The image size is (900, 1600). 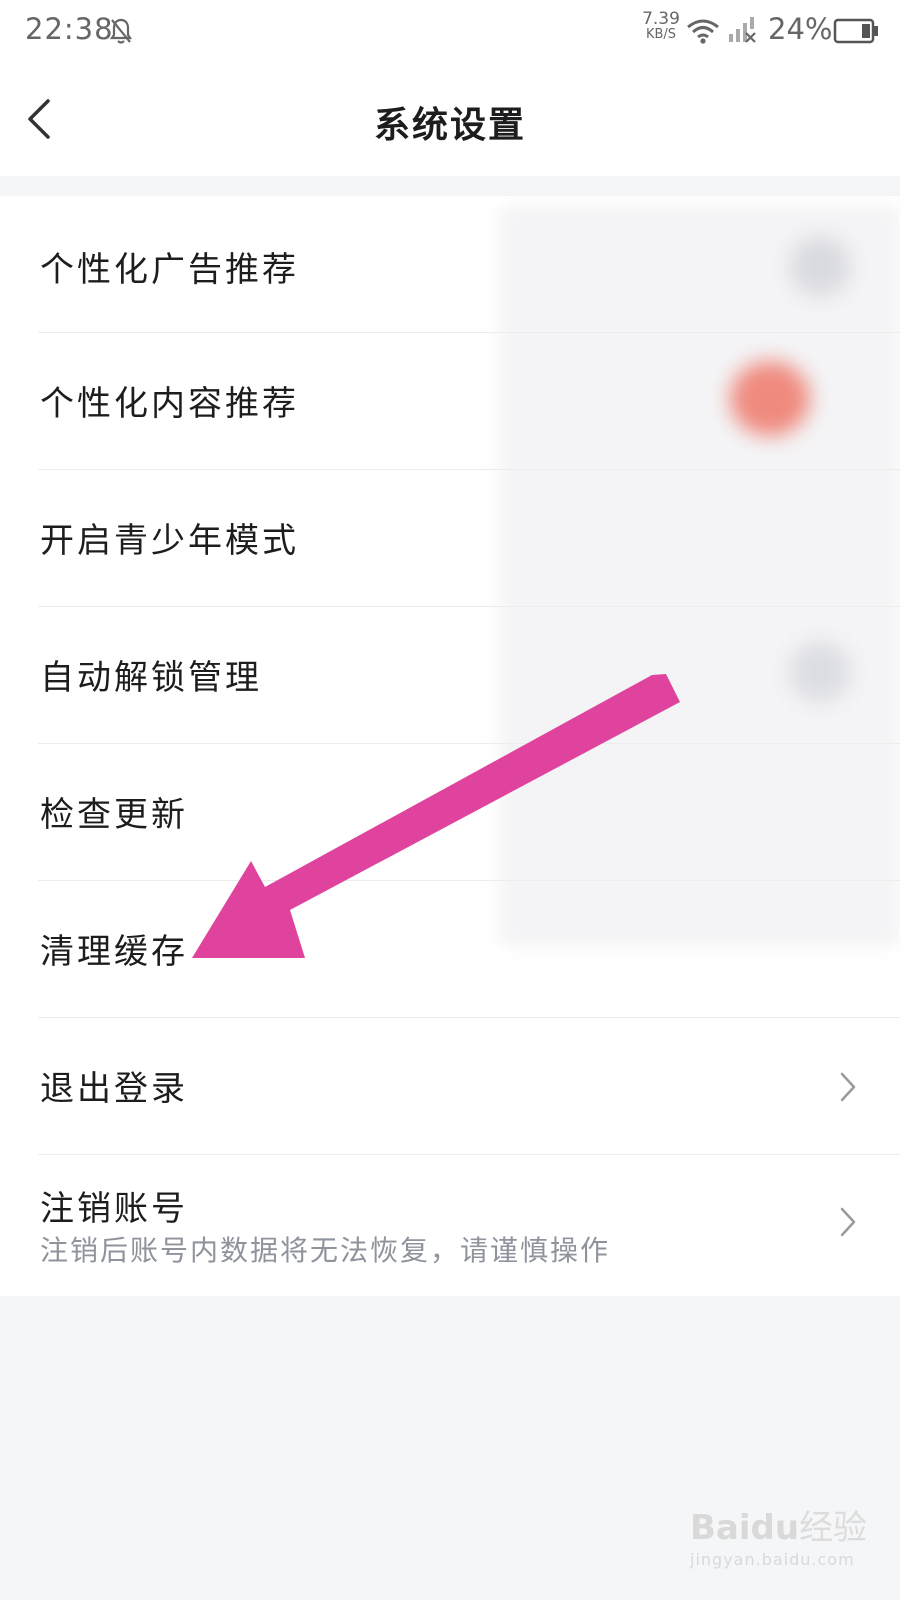 What do you see at coordinates (720, 1528) in the screenshot?
I see `watermark-brand: Bai` at bounding box center [720, 1528].